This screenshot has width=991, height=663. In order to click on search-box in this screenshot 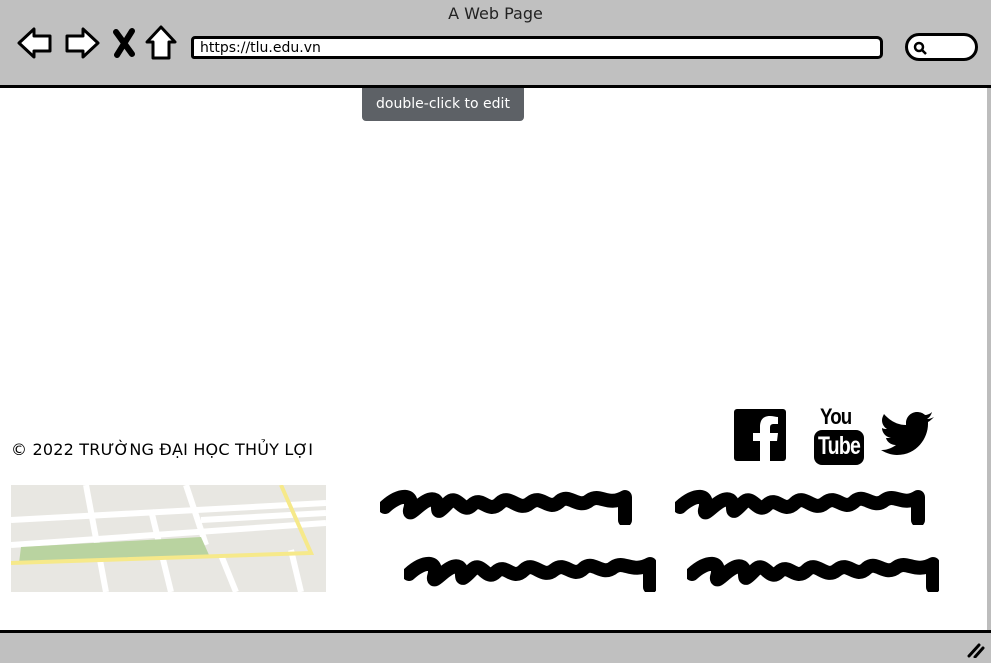, I will do `click(941, 47)`.